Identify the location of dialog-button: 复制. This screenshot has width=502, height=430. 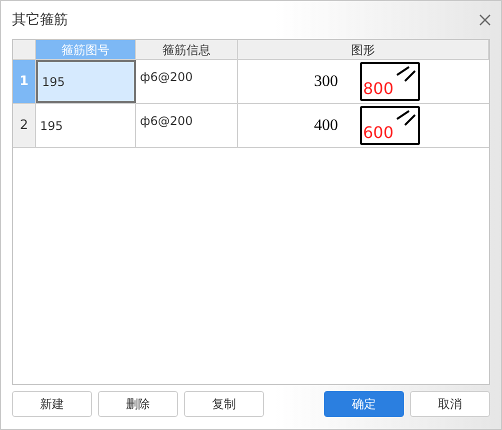
(224, 404).